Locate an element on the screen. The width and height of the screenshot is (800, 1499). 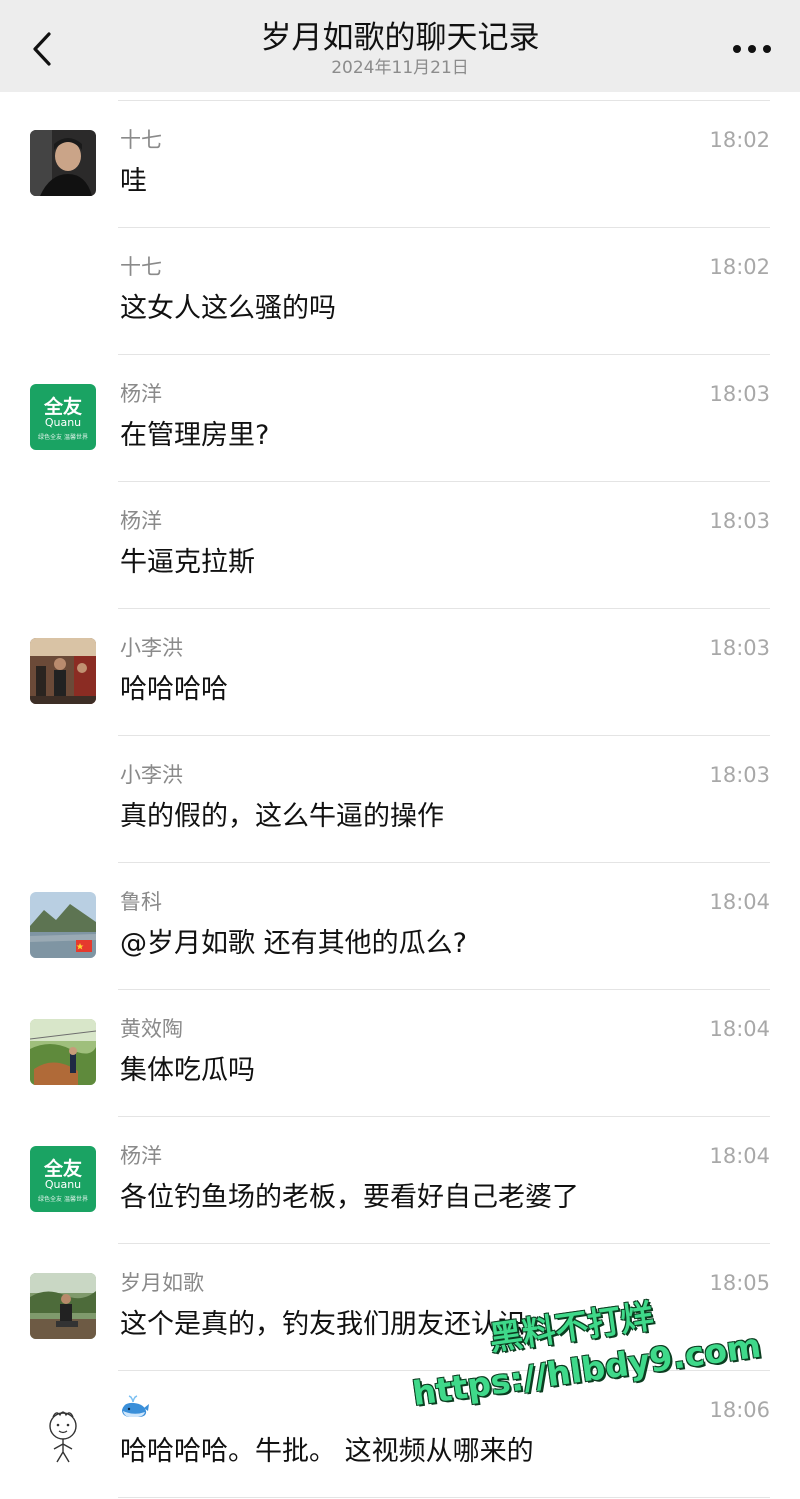
page-subtitle-date: 2024年11月21日 is located at coordinates (400, 68).